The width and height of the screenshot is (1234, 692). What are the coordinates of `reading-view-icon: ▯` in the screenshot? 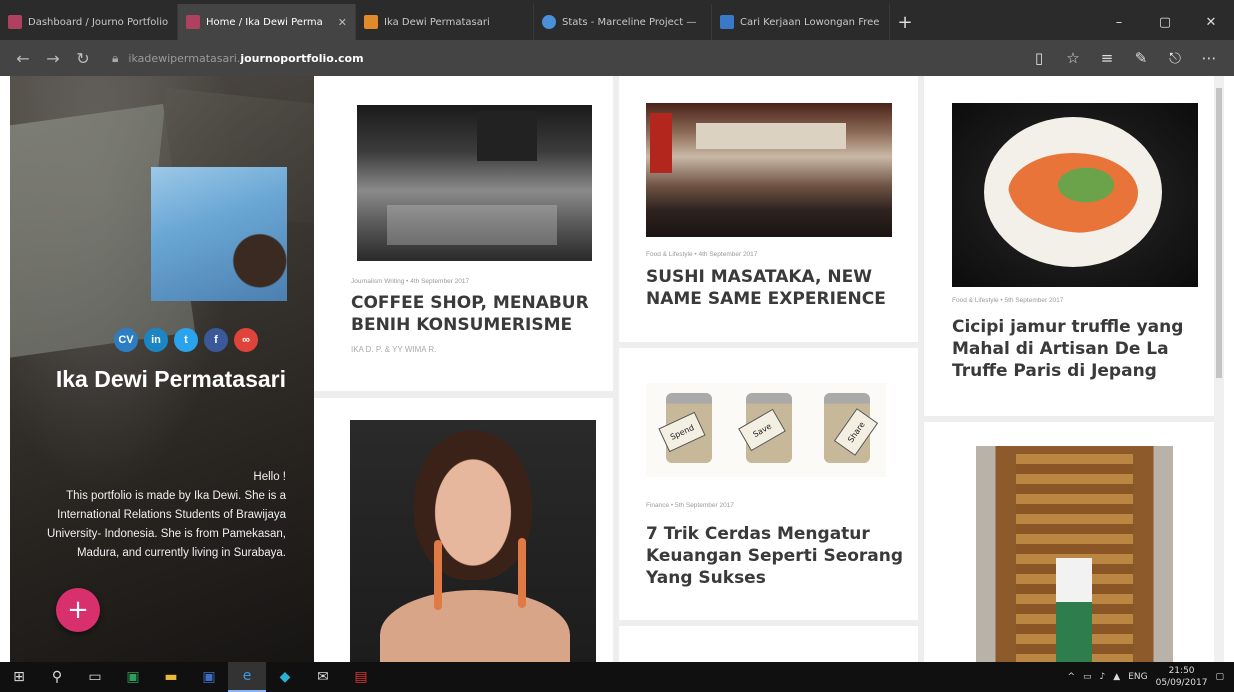 It's located at (1039, 58).